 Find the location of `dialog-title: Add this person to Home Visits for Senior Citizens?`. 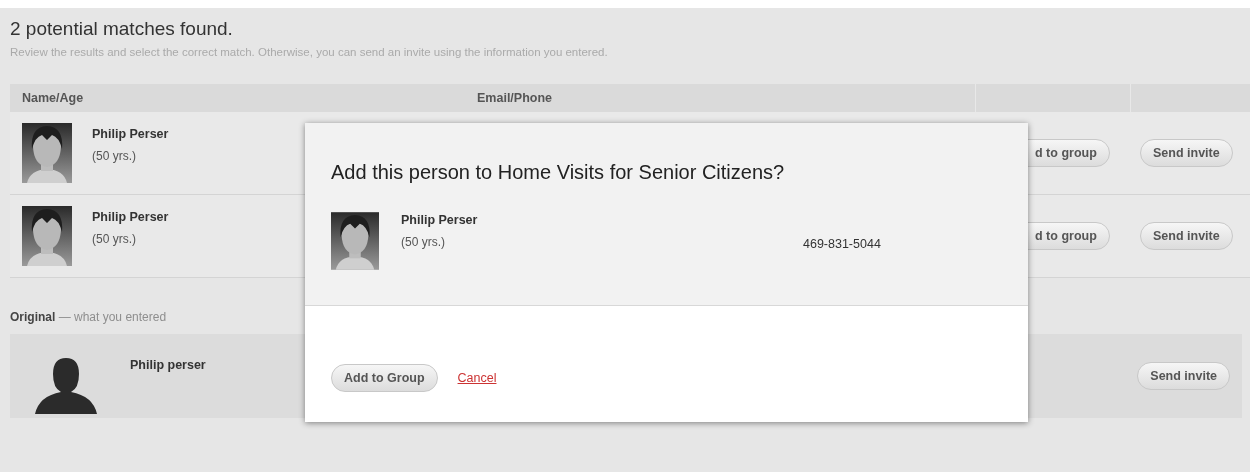

dialog-title: Add this person to Home Visits for Senior Citizens? is located at coordinates (558, 172).